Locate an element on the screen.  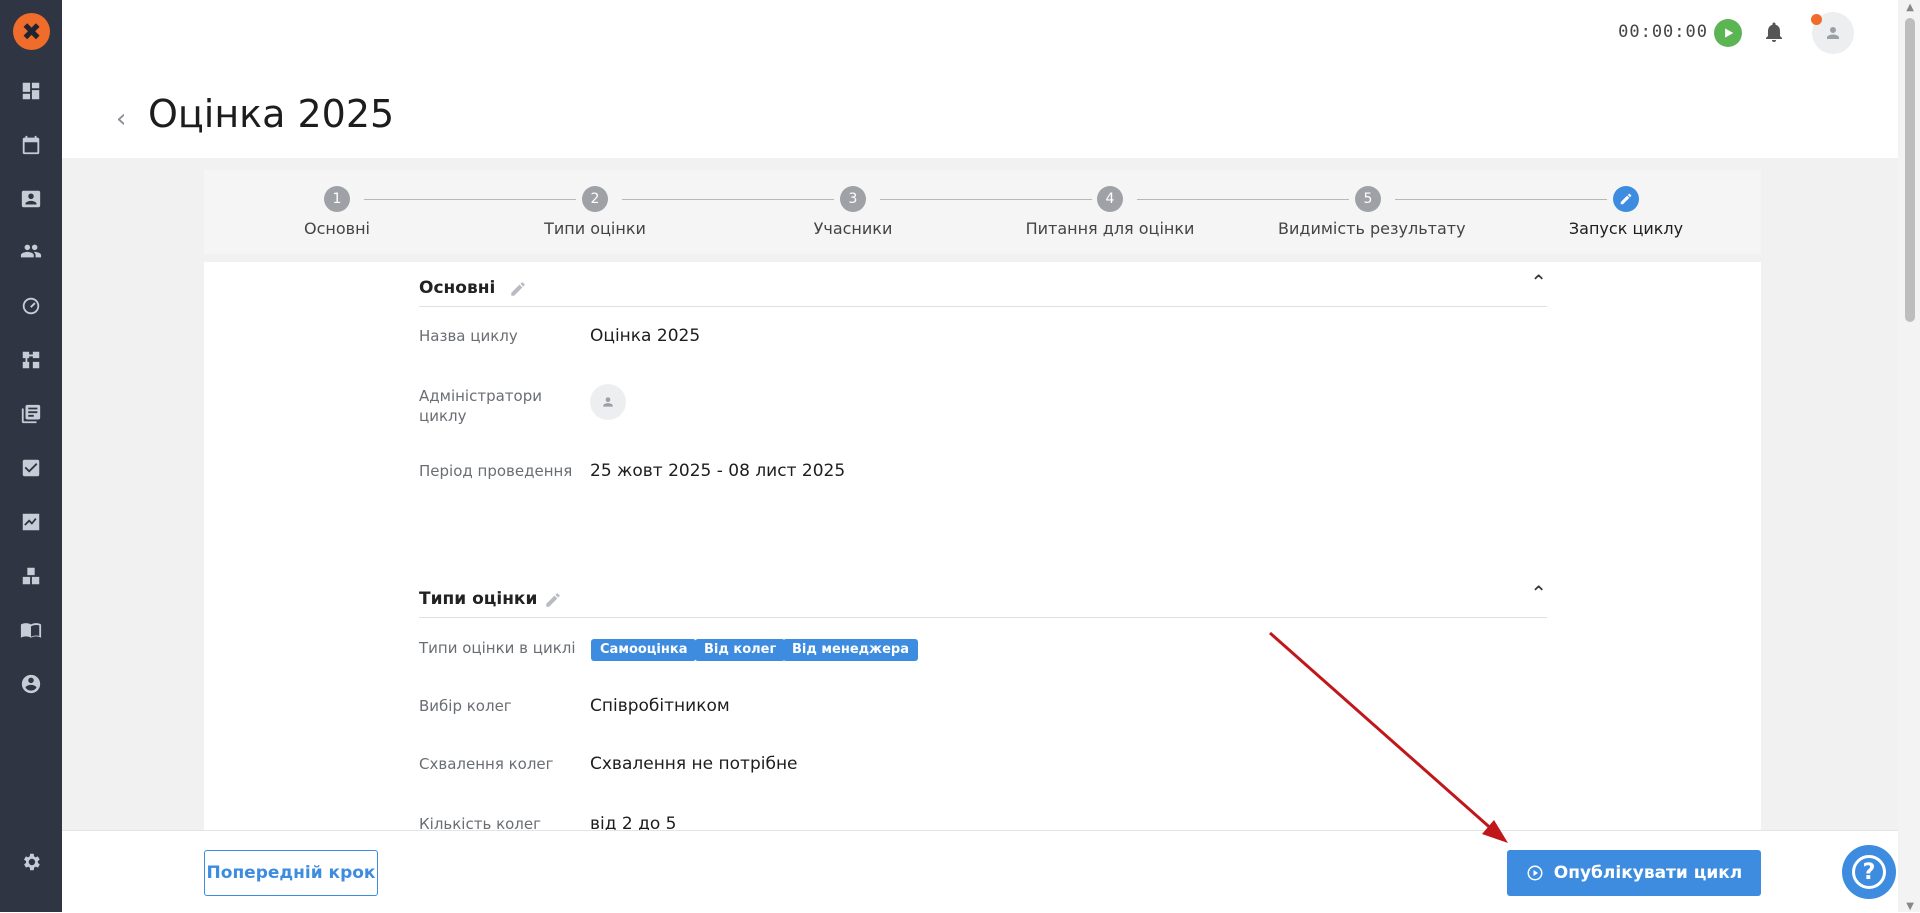
step-number: 1 is located at coordinates (337, 199).